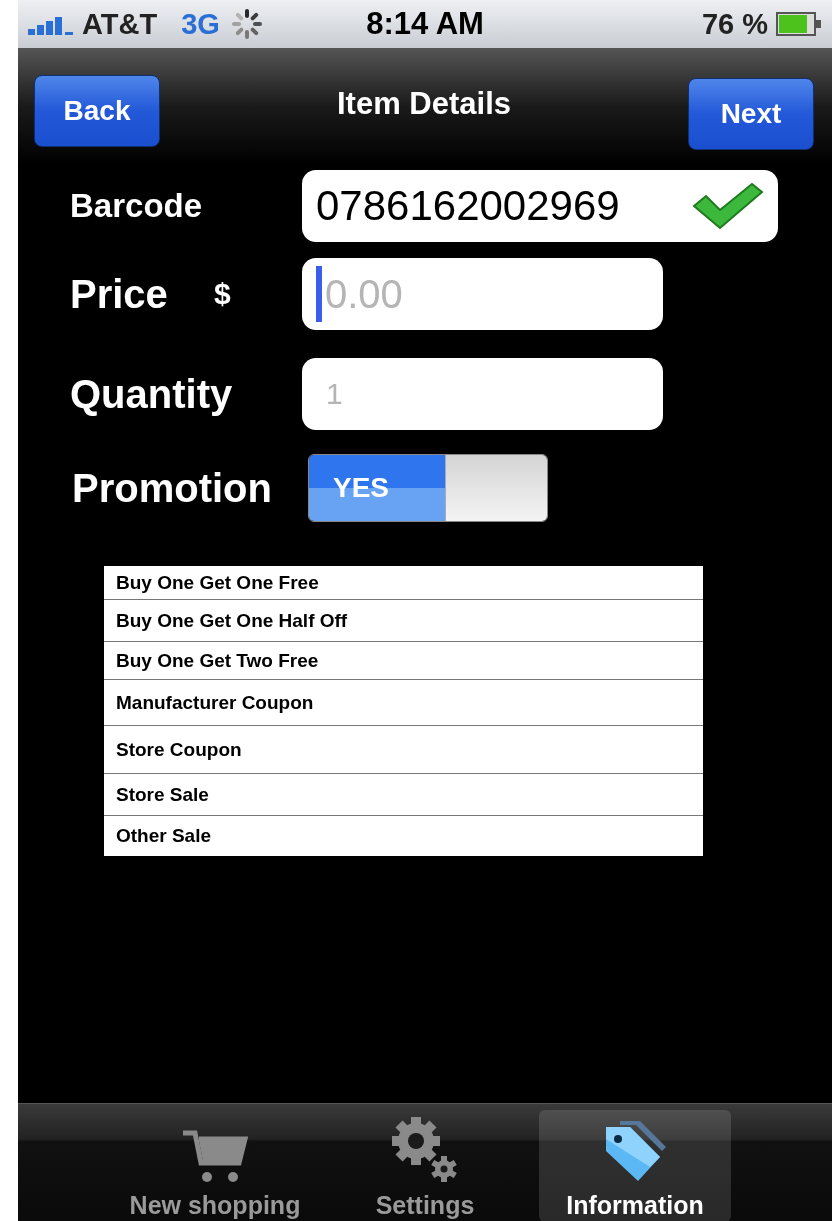 This screenshot has height=1221, width=836. Describe the element at coordinates (403, 621) in the screenshot. I see `promotion-option: Buy One Get One Half Off` at that location.